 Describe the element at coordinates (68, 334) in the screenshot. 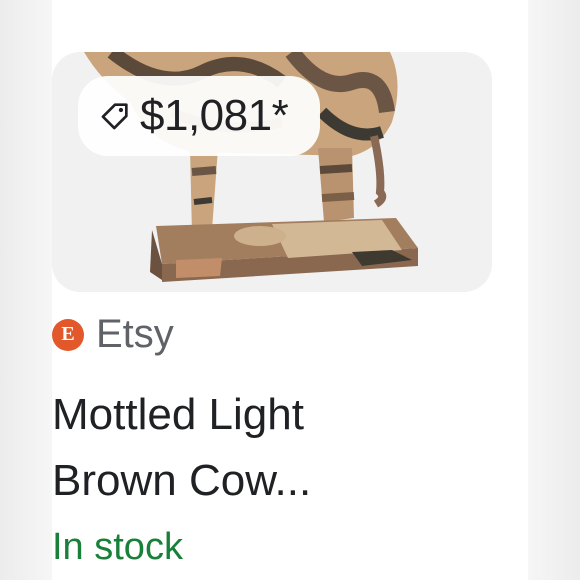

I see `etsy-logo-icon: E` at that location.